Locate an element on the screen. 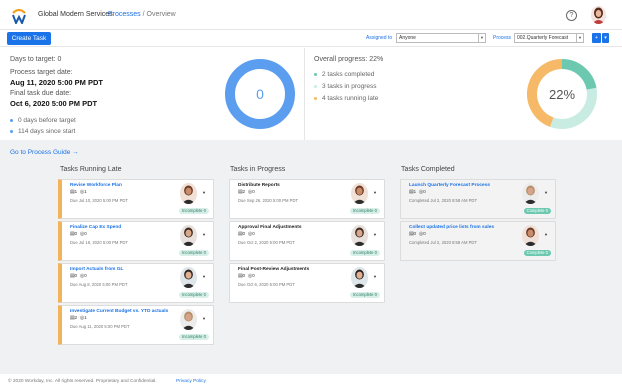 The image size is (622, 392). company-name: Global Modern Services is located at coordinates (75, 14).